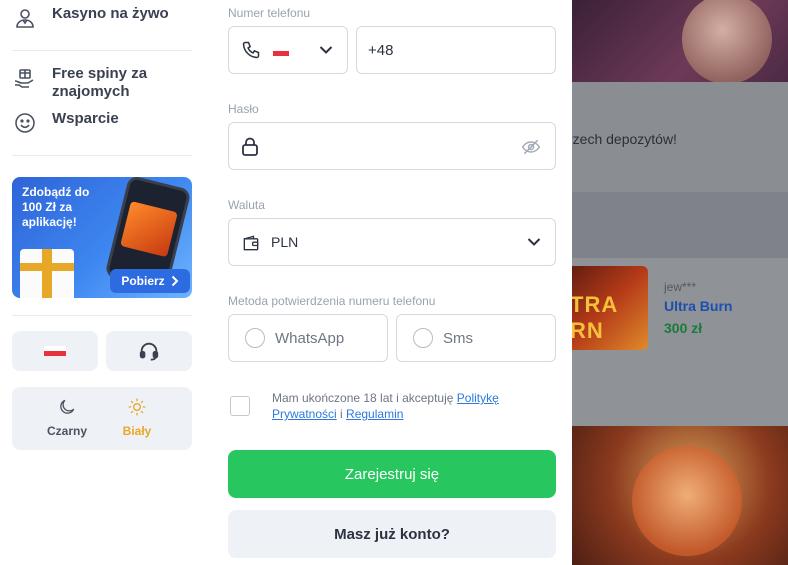  I want to click on phone-icon, so click(251, 50).